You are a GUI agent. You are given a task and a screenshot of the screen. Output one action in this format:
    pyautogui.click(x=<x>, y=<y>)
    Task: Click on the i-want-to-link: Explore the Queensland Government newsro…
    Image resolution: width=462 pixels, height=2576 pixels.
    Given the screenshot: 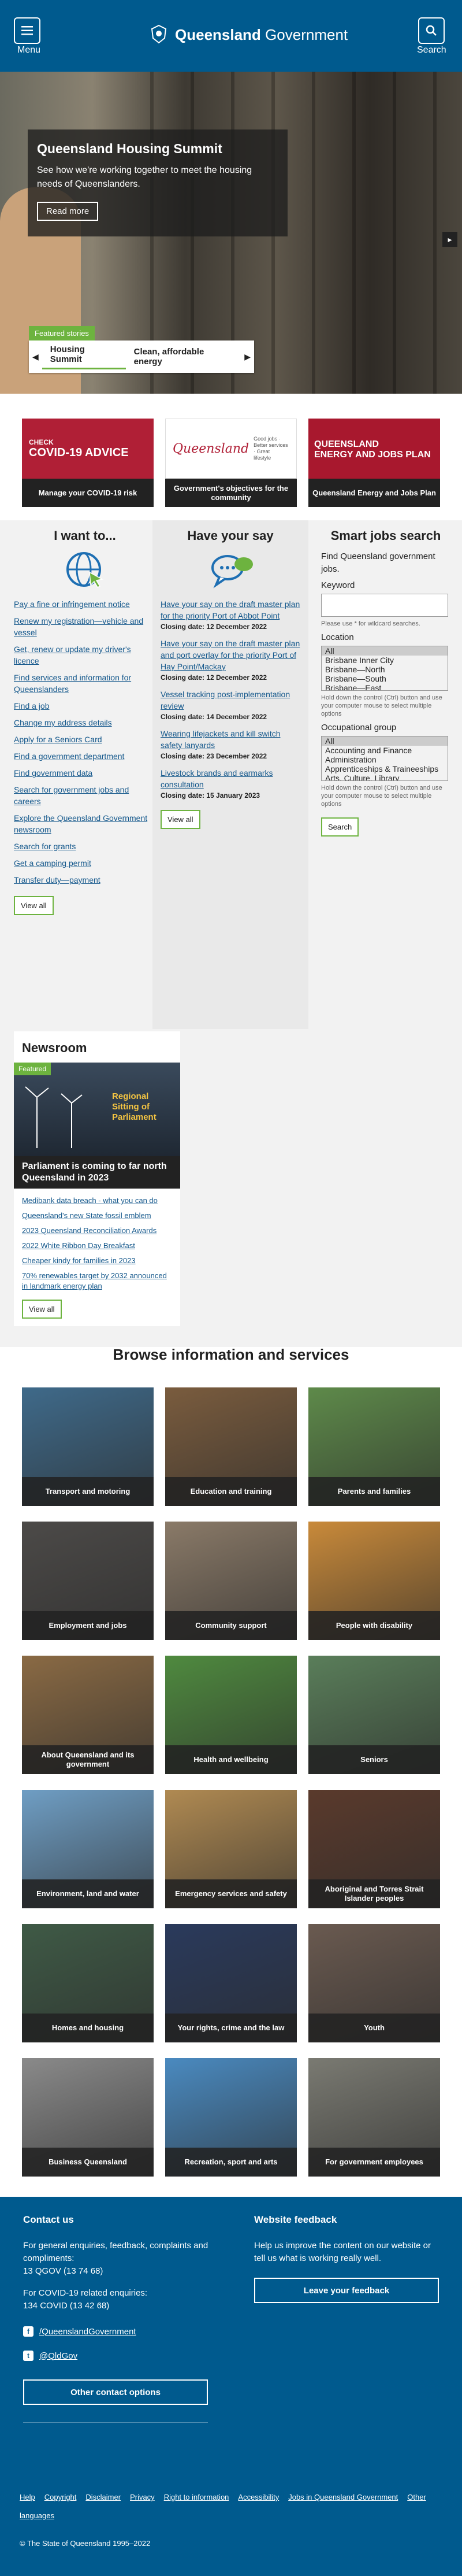 What is the action you would take?
    pyautogui.click(x=85, y=823)
    